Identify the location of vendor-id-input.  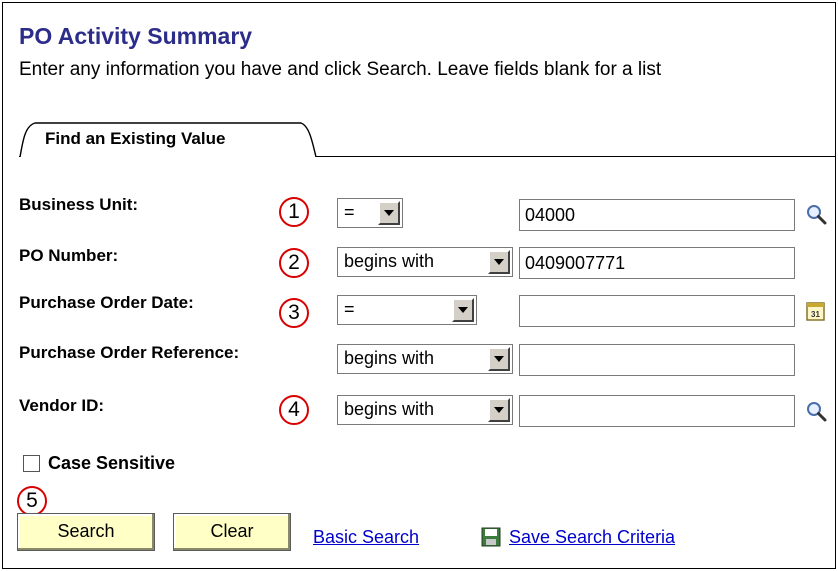
(657, 411).